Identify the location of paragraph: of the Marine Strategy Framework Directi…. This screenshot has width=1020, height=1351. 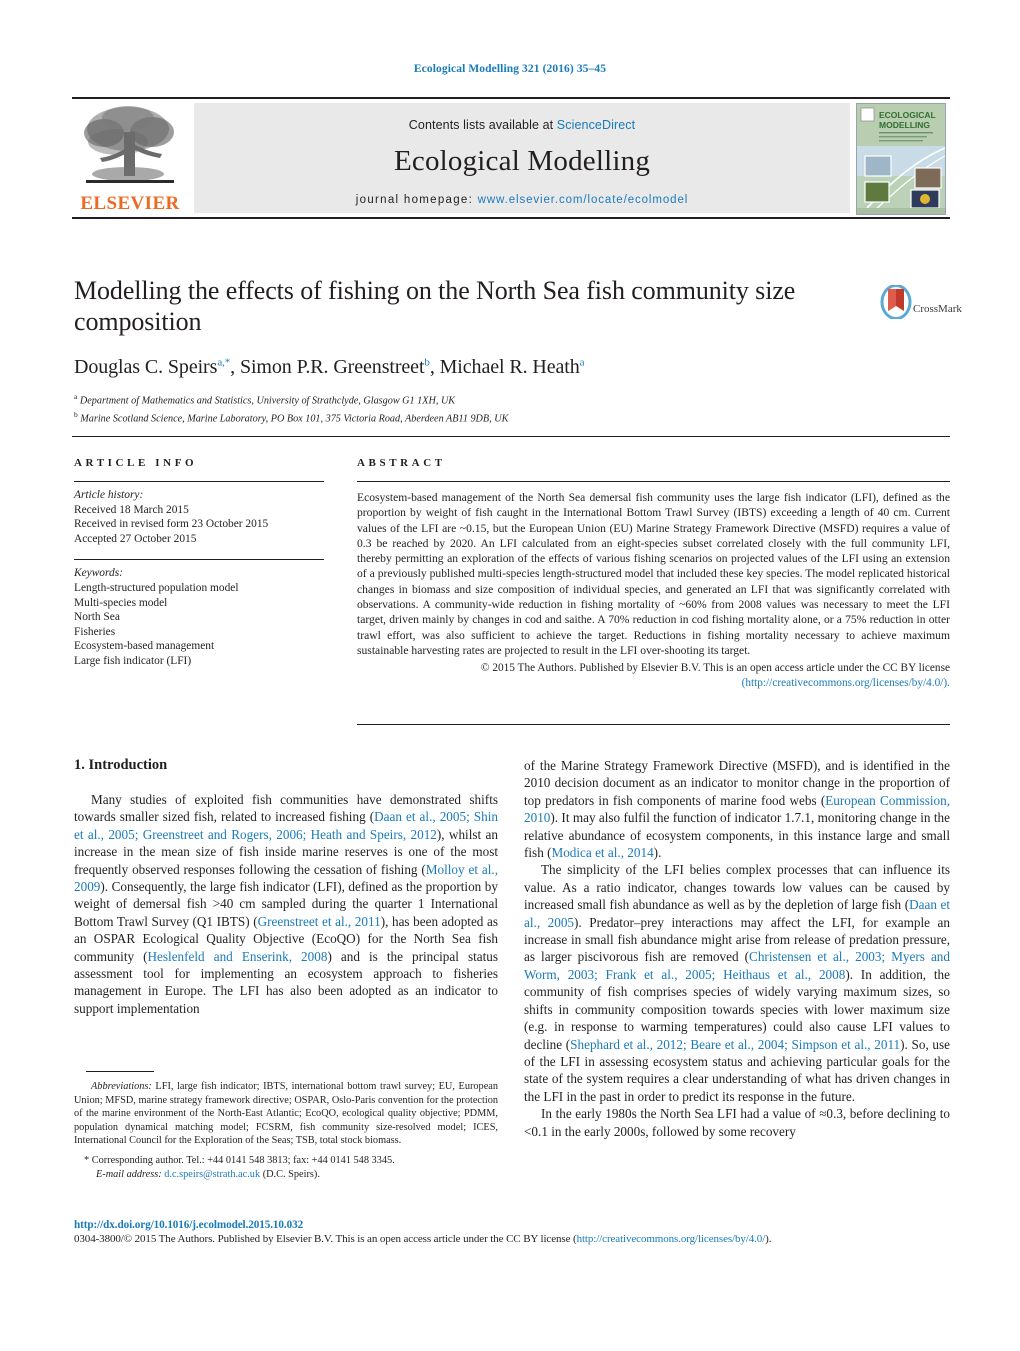
(737, 809).